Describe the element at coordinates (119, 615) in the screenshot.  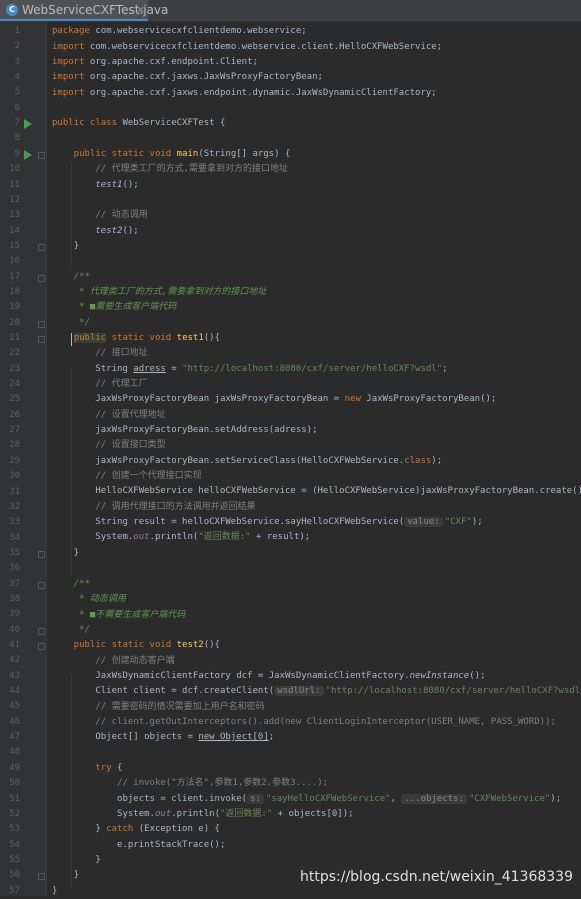
I see `code-line-39: * ■不需要生成客户端代码` at that location.